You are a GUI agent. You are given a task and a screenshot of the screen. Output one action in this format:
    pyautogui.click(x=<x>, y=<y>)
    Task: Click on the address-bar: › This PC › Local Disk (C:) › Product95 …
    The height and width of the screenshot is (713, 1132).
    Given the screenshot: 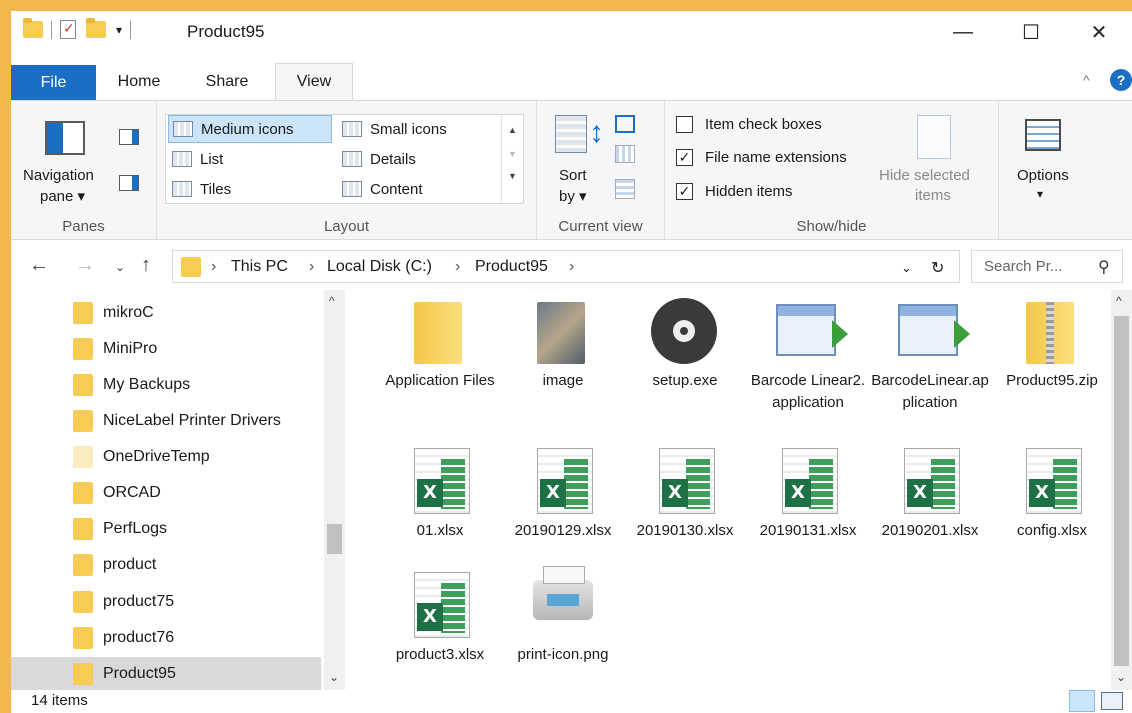 What is the action you would take?
    pyautogui.click(x=566, y=266)
    